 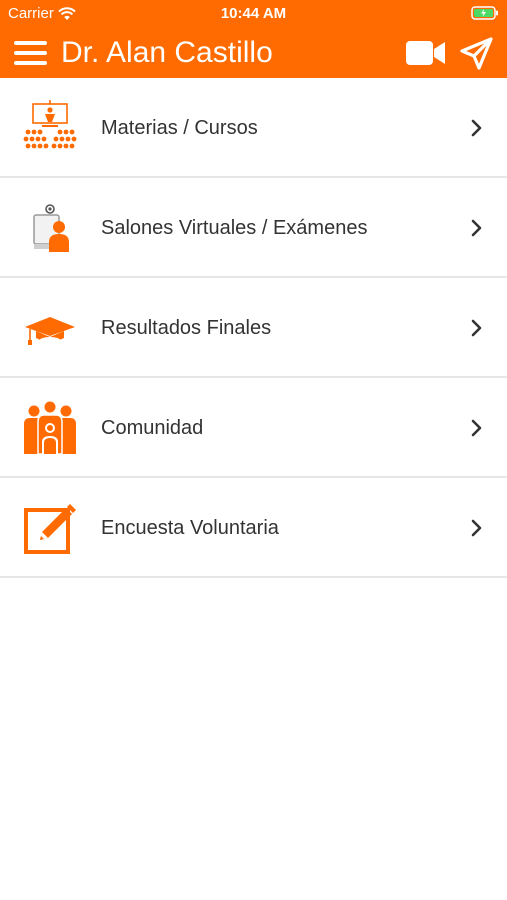 I want to click on menu-item-label: Salones Virtuales / Exámenes, so click(x=234, y=228).